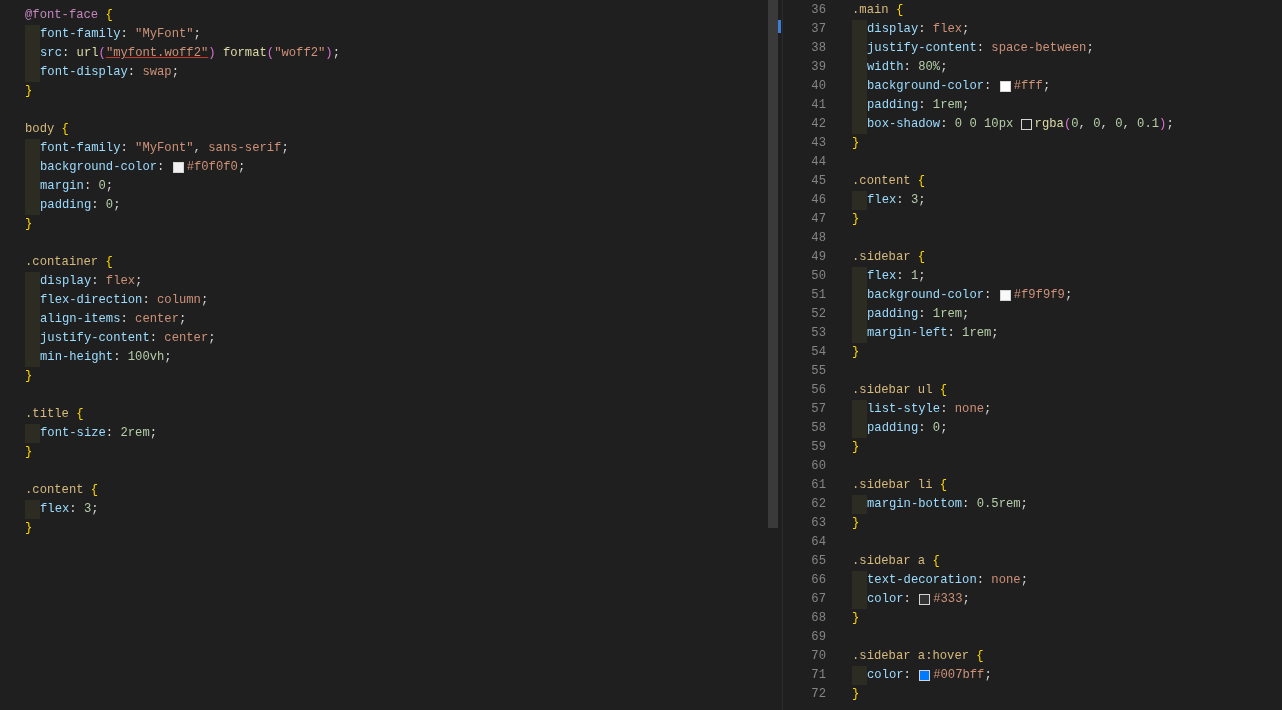  Describe the element at coordinates (940, 124) in the screenshot. I see `code-text: box-shadow: 0 0 10px` at that location.